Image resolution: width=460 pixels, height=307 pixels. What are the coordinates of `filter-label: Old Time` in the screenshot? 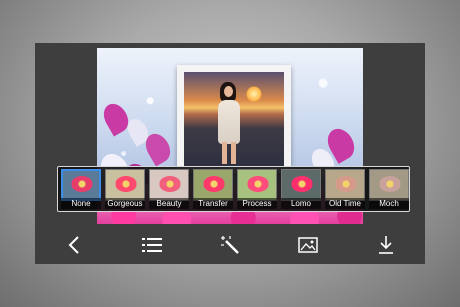 It's located at (345, 203).